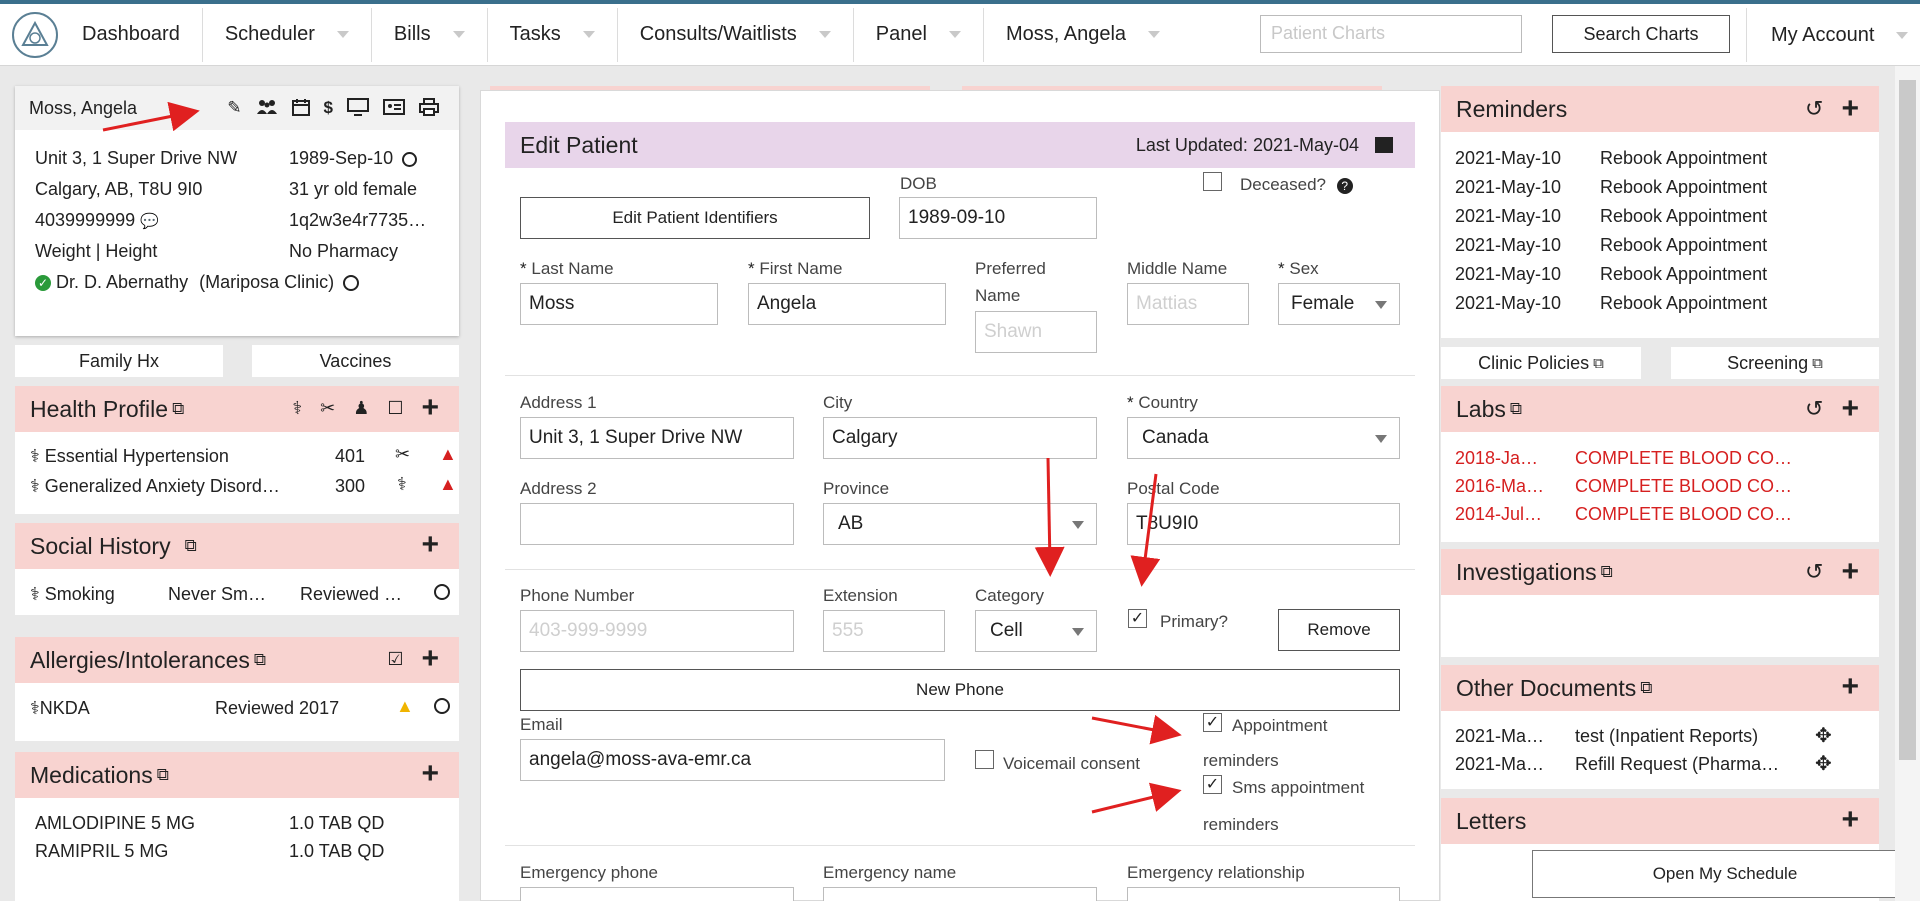 This screenshot has width=1920, height=901. What do you see at coordinates (96, 251) in the screenshot?
I see `patient-weight-height: Weight | Height` at bounding box center [96, 251].